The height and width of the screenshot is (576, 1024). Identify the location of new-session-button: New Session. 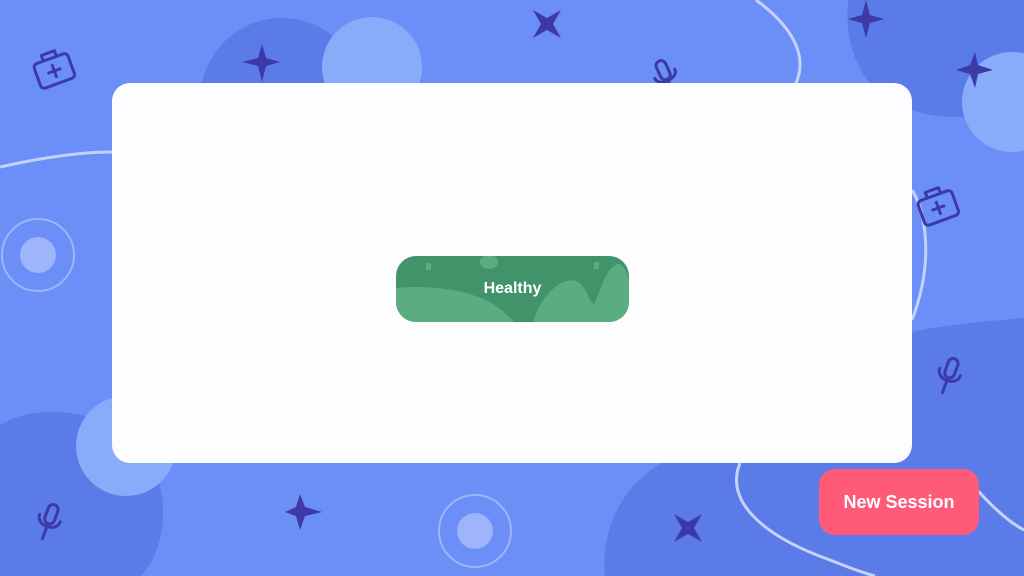
(899, 502).